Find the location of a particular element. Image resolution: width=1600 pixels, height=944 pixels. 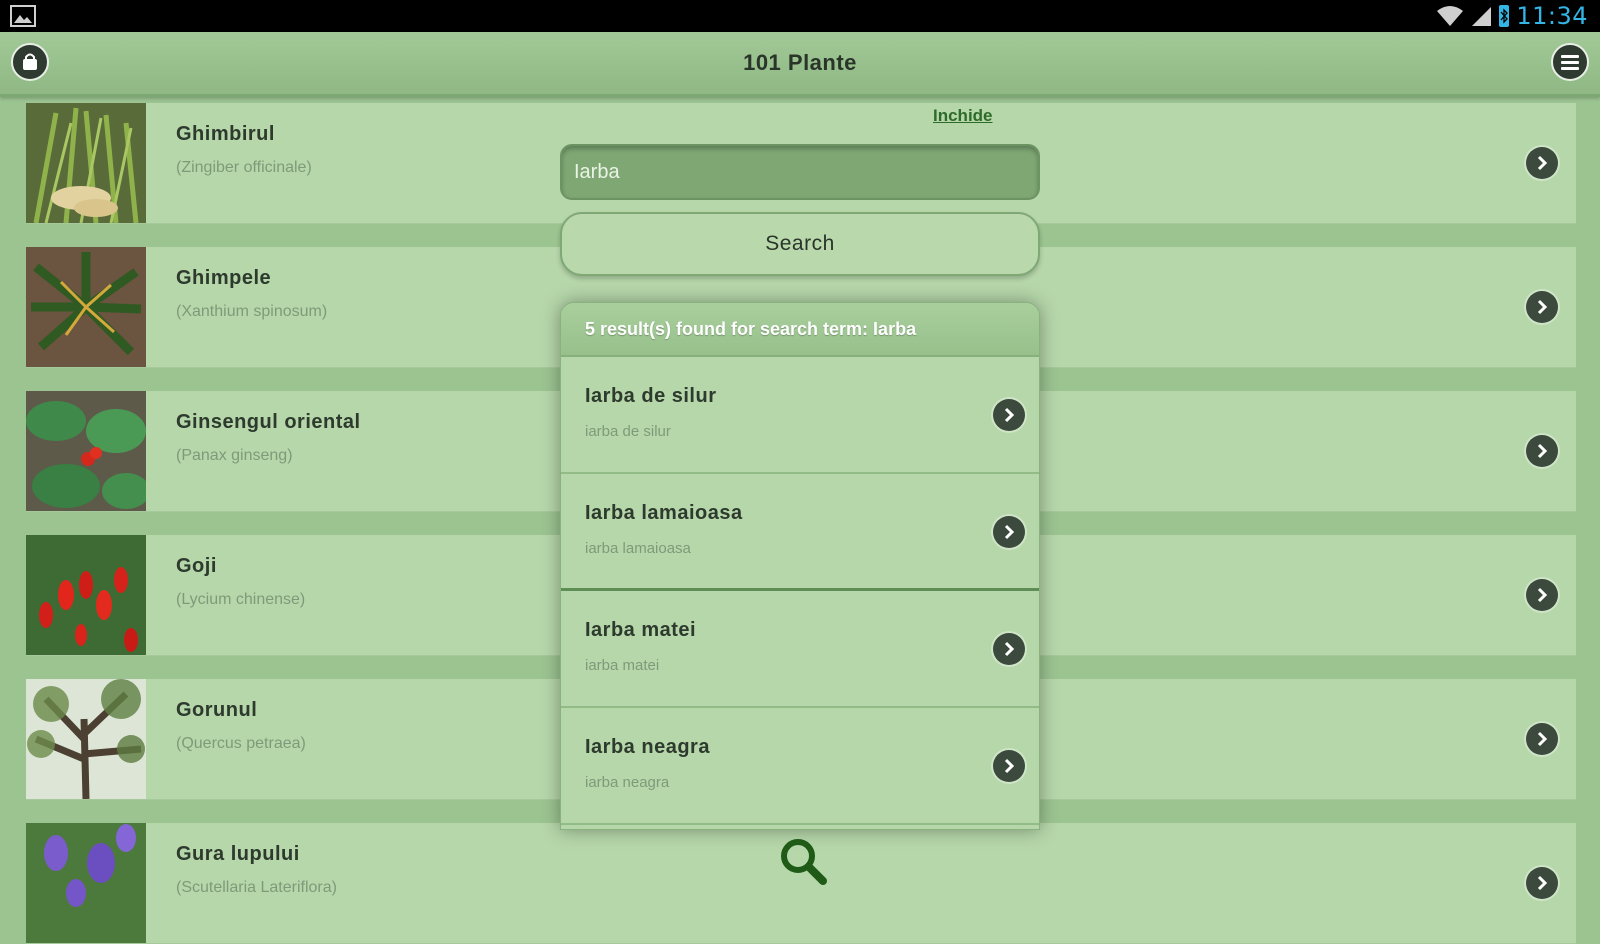

plant-name: Gura lupului is located at coordinates (238, 854).